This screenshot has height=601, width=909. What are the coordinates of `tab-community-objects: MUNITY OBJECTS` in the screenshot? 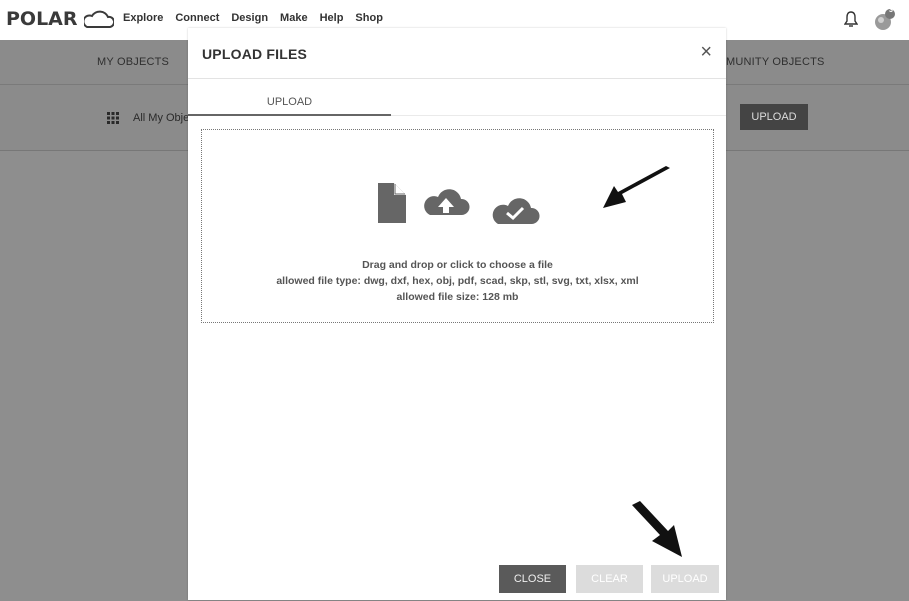 It's located at (775, 62).